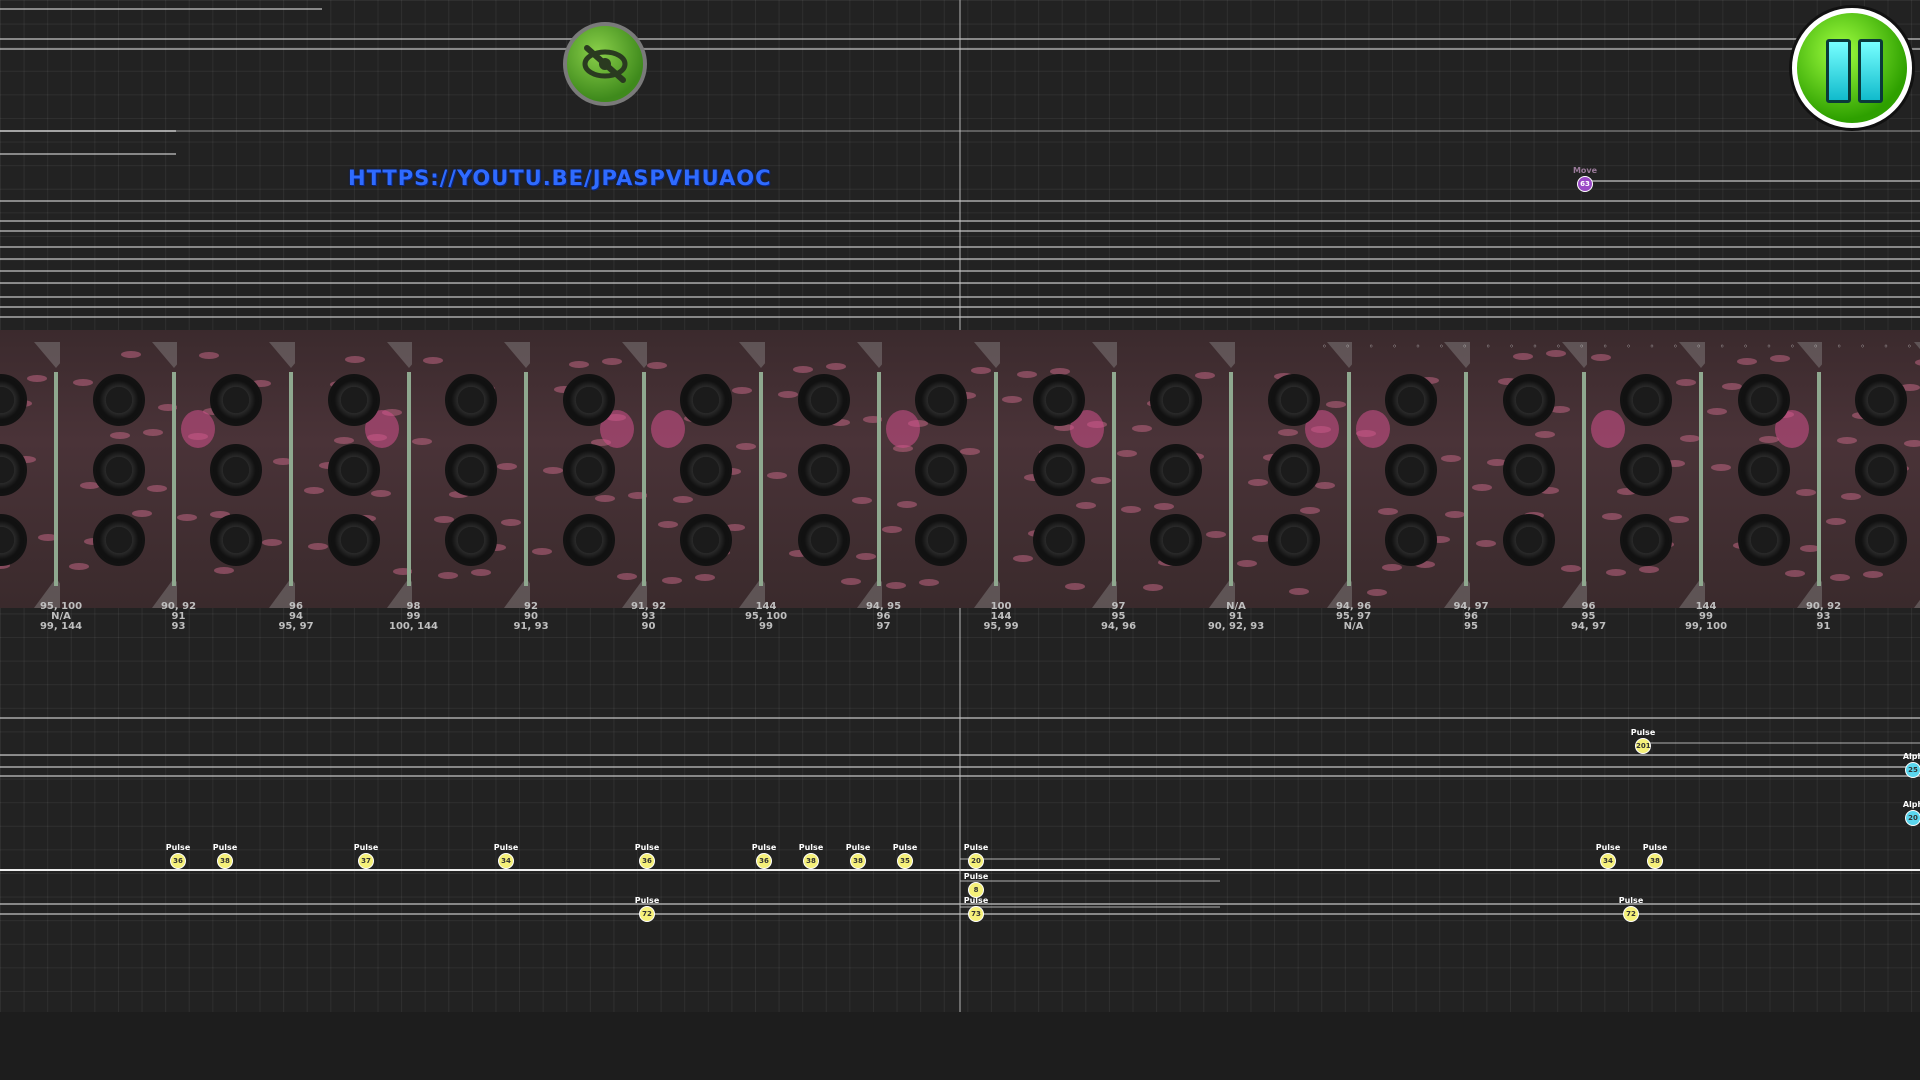 The image size is (1920, 1080). What do you see at coordinates (1585, 179) in the screenshot?
I see `trigger: Move 63` at bounding box center [1585, 179].